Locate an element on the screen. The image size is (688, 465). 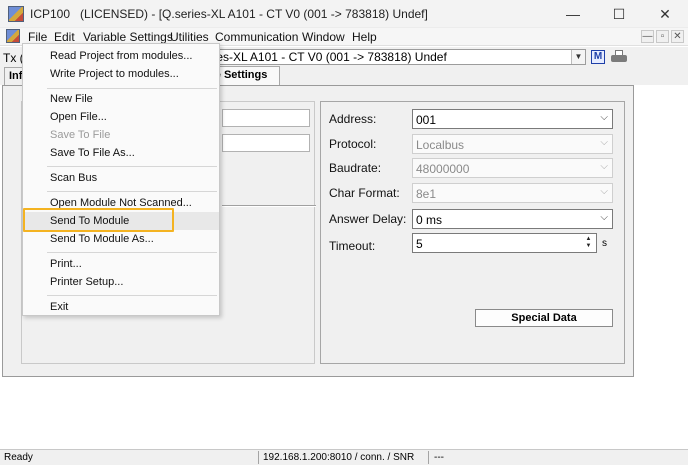
chevron-down-icon: ▼ is located at coordinates (578, 57).